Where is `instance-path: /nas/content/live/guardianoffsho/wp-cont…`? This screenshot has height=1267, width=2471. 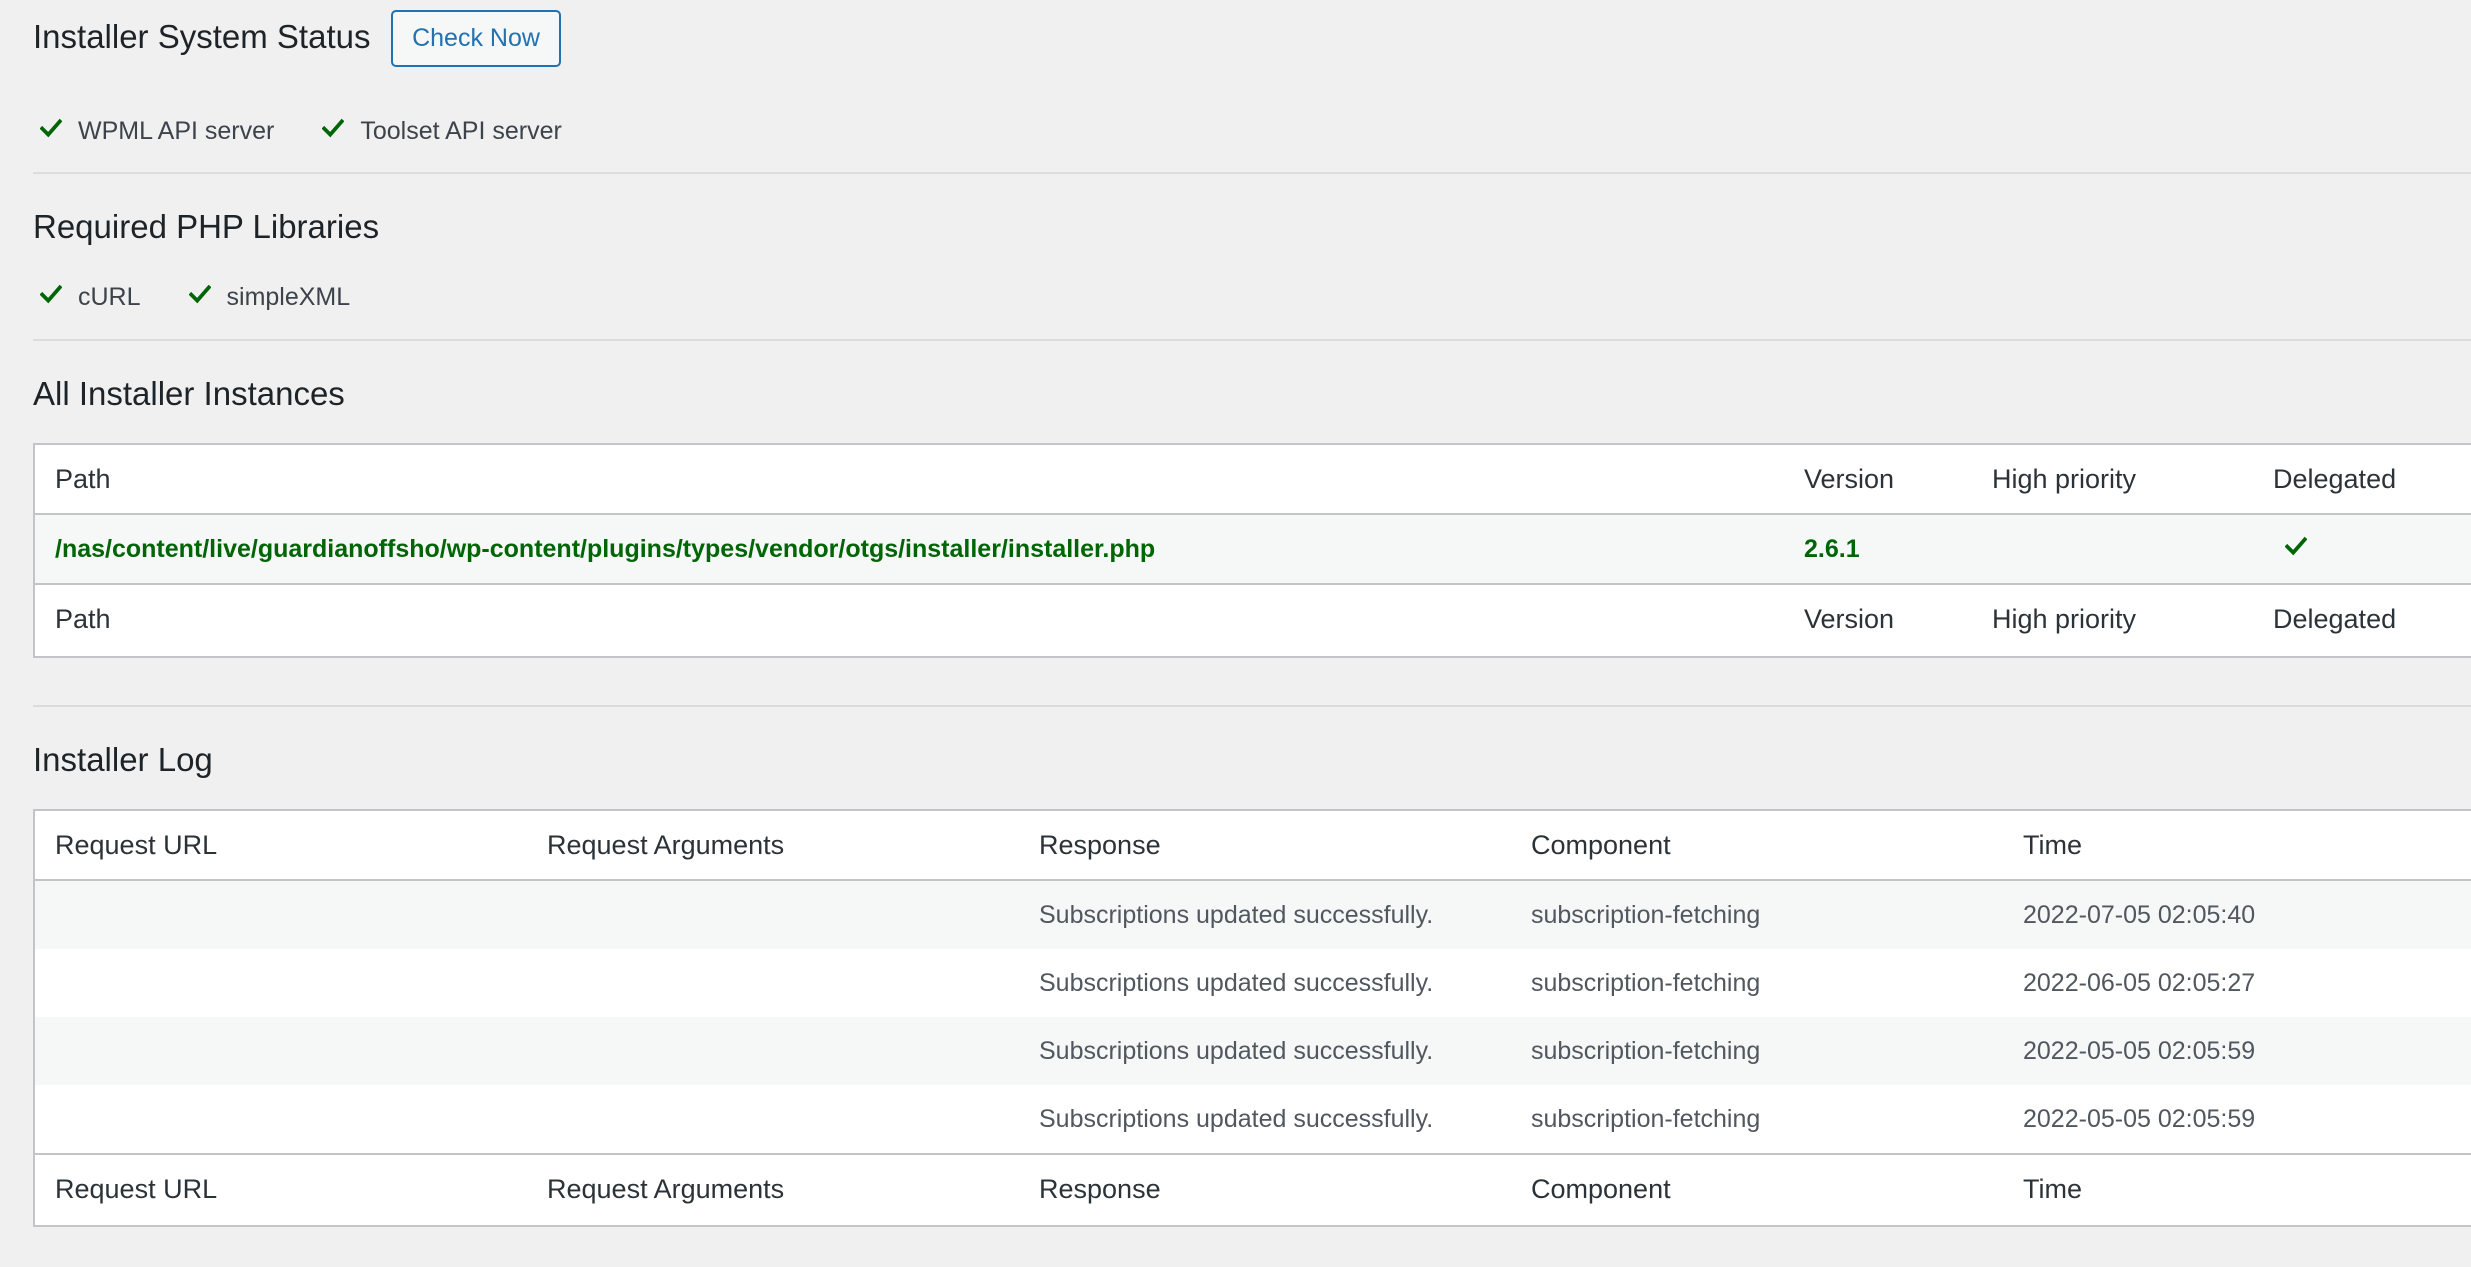
instance-path: /nas/content/live/guardianoffsho/wp-cont… is located at coordinates (605, 548).